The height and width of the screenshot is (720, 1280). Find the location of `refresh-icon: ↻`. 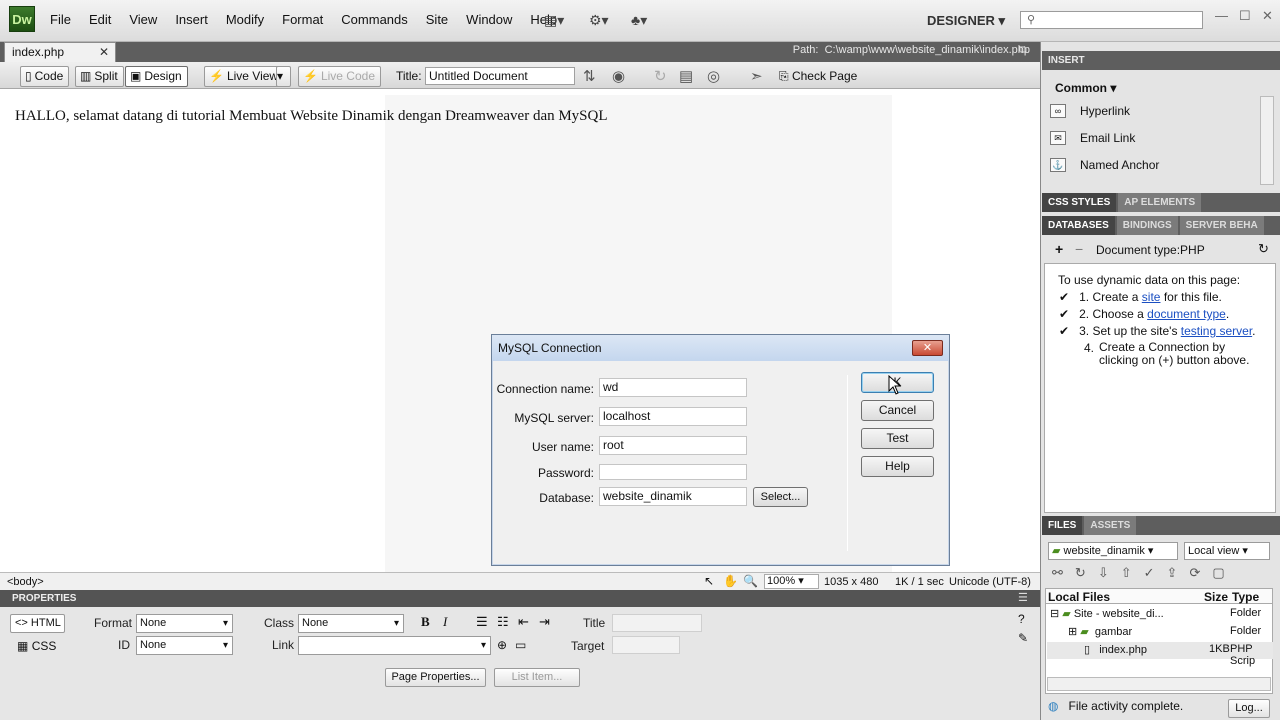

refresh-icon: ↻ is located at coordinates (660, 76).